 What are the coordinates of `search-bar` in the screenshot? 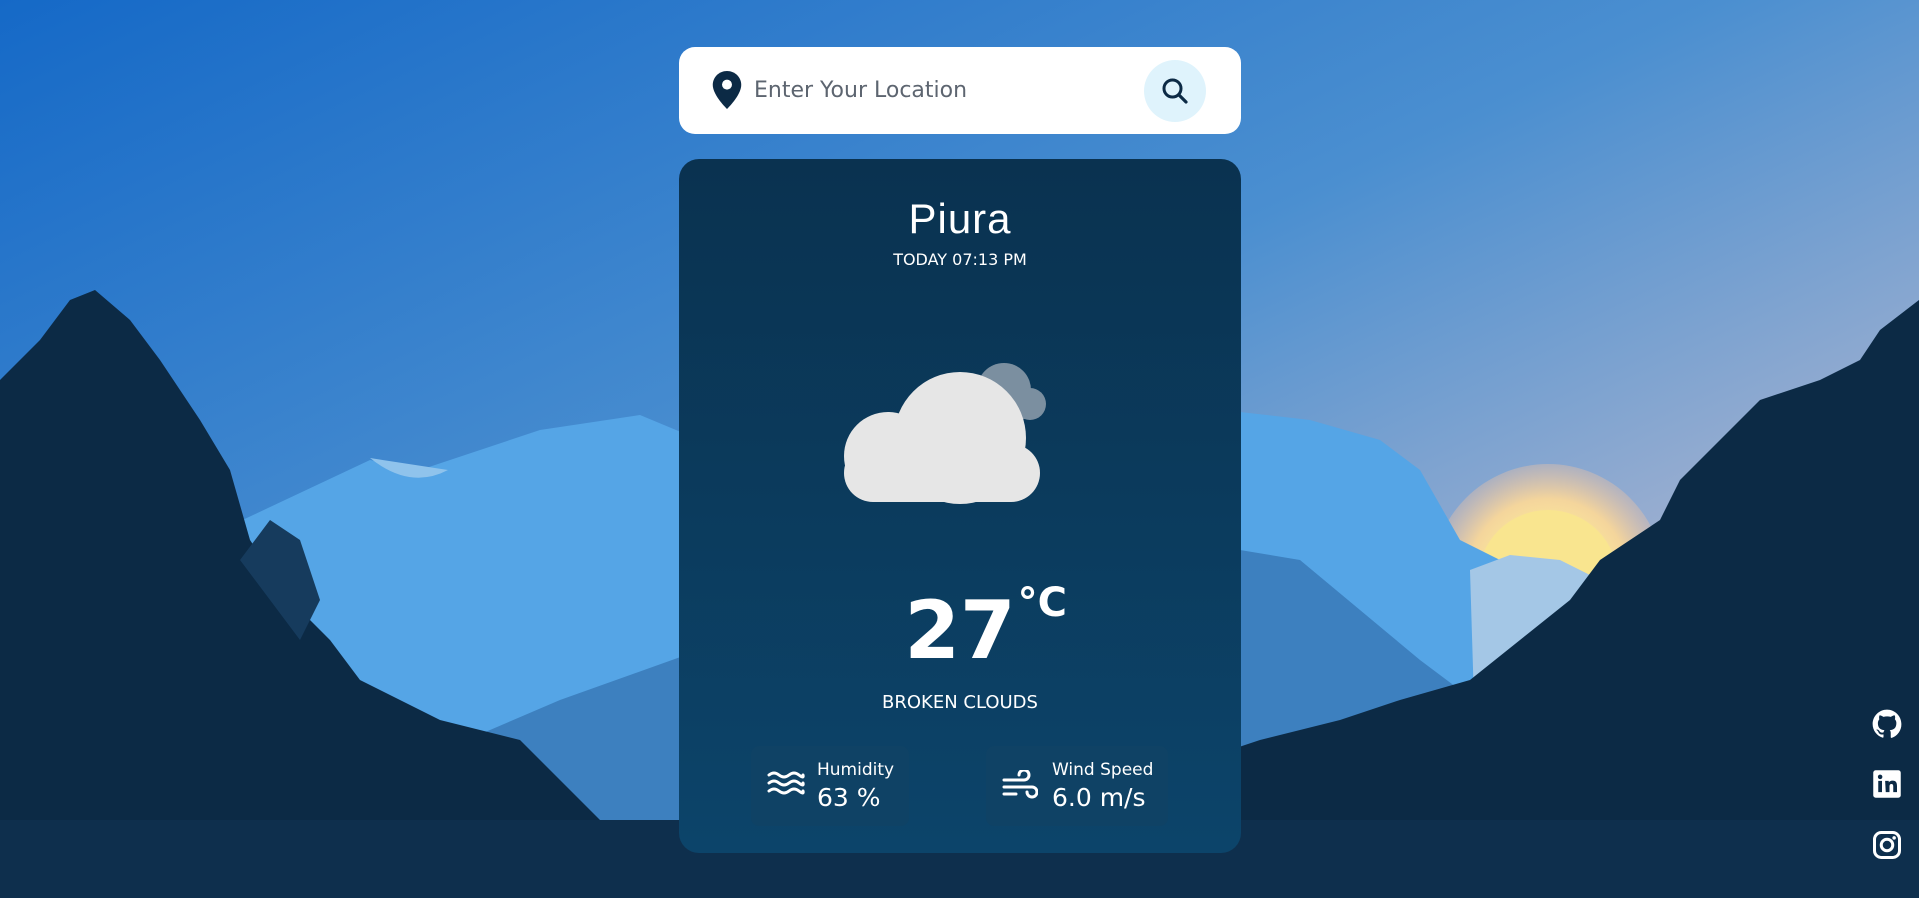 It's located at (960, 90).